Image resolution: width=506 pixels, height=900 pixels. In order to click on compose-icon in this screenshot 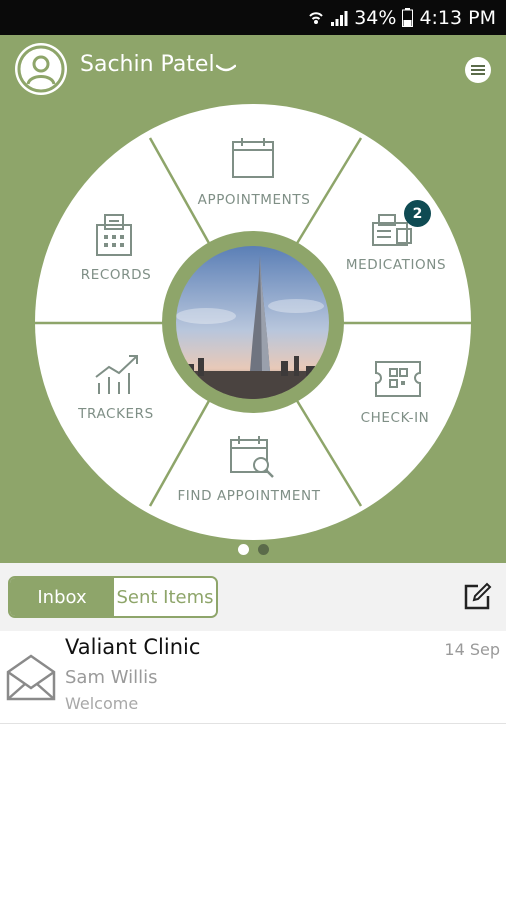, I will do `click(477, 599)`.